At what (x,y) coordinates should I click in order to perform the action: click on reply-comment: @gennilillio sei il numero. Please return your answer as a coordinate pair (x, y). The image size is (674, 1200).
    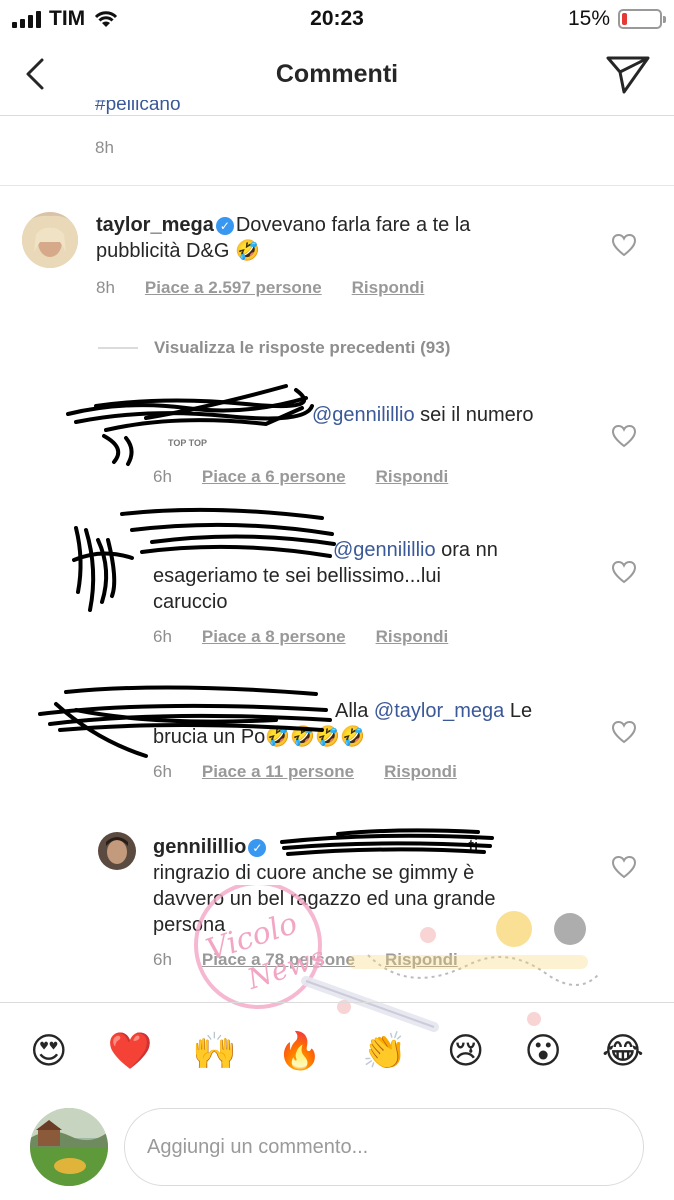
    Looking at the image, I should click on (423, 415).